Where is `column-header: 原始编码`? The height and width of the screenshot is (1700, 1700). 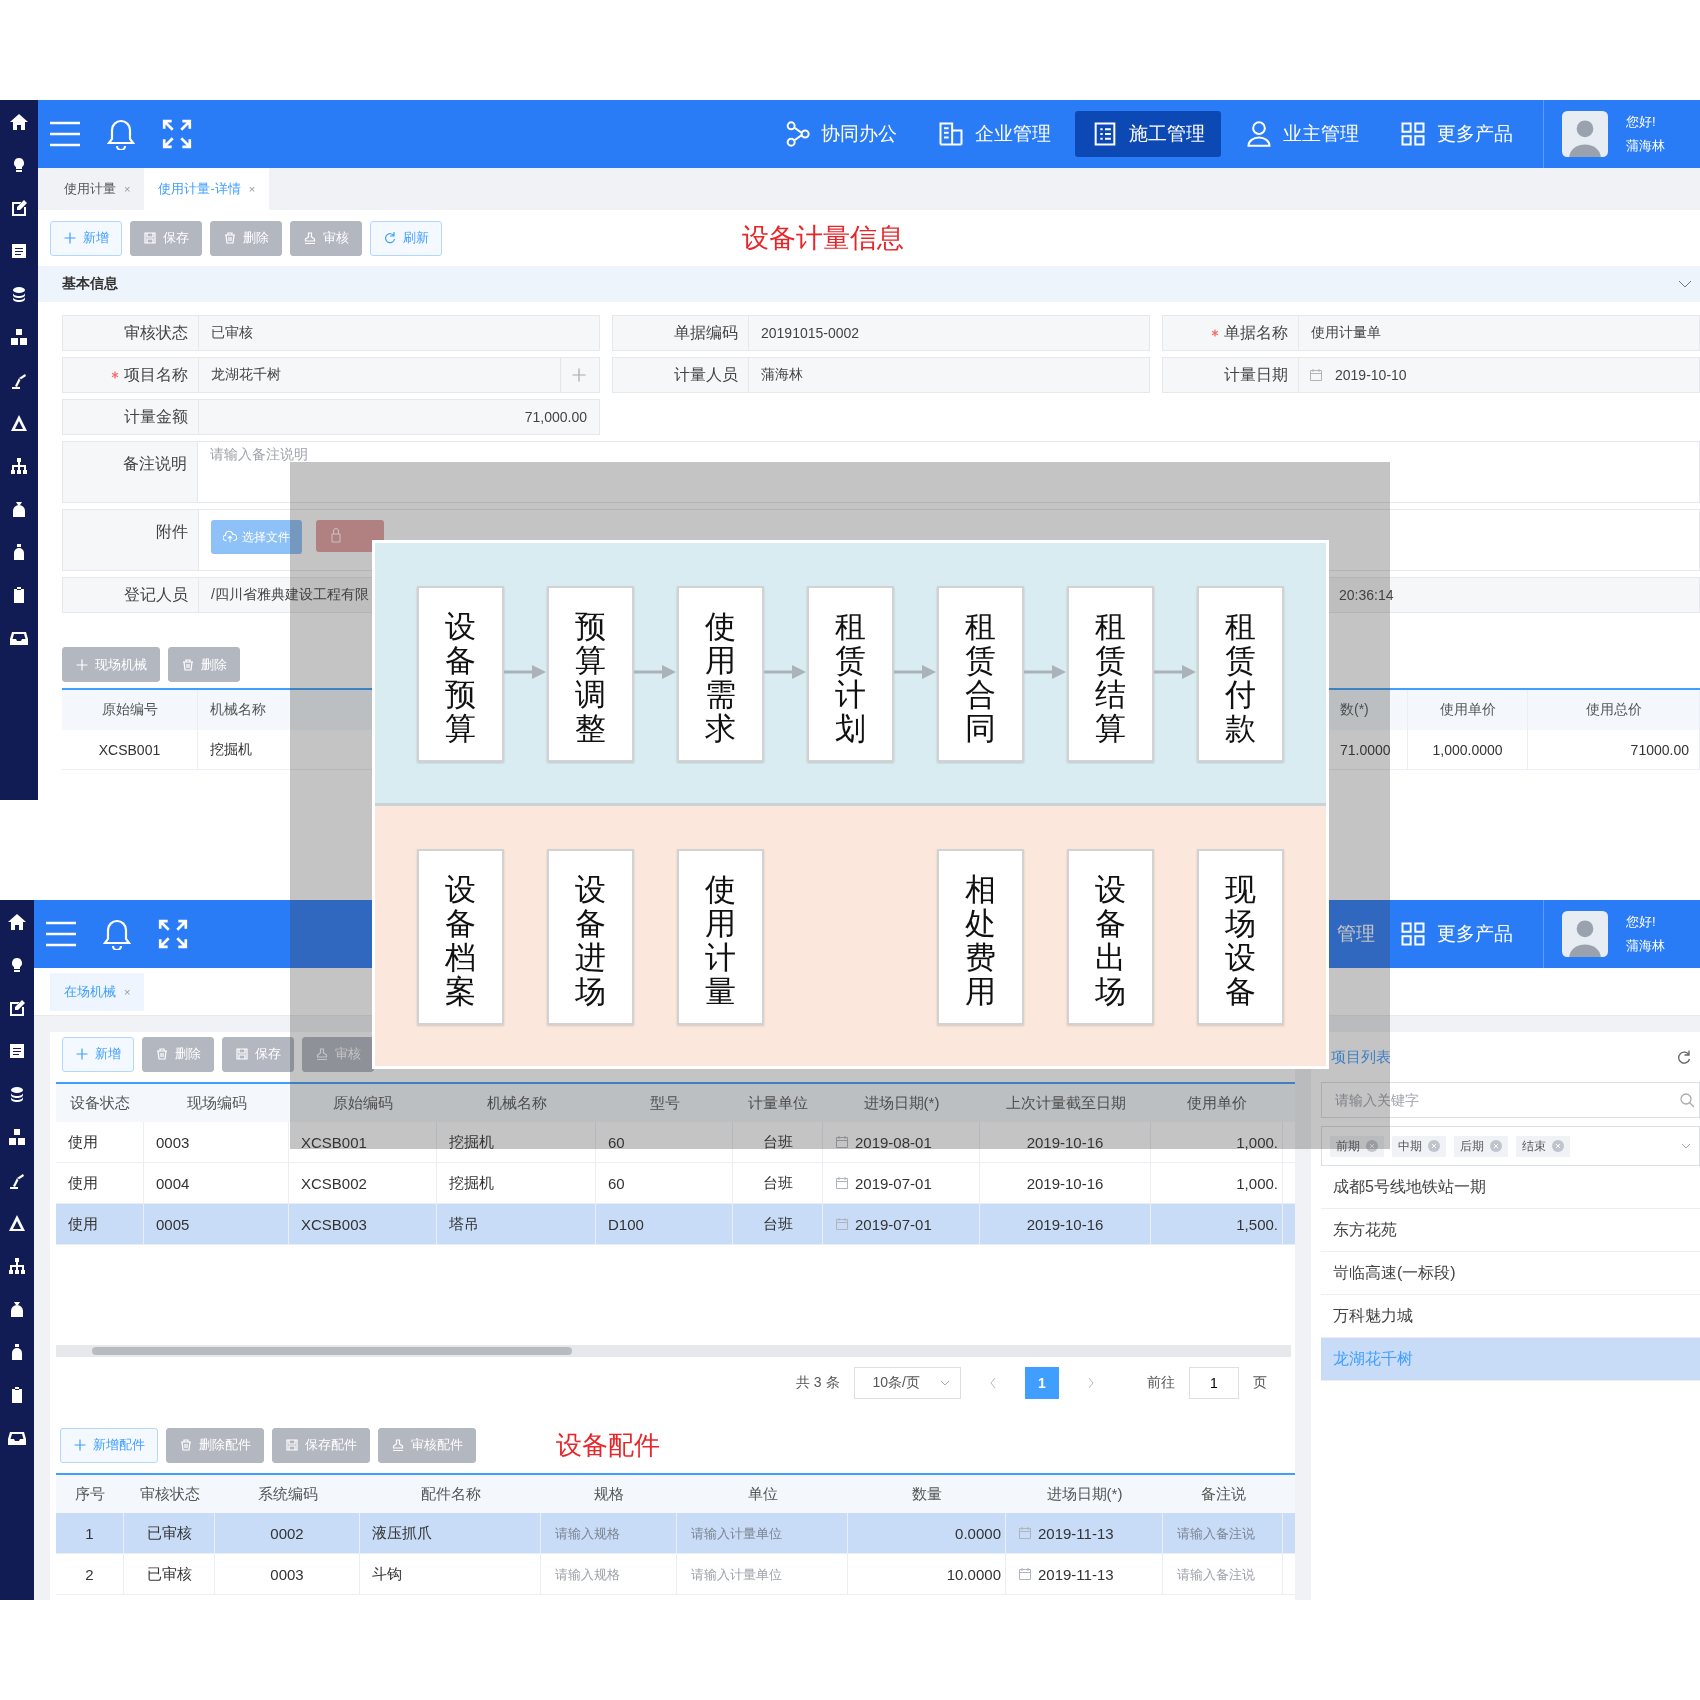 column-header: 原始编码 is located at coordinates (363, 1102).